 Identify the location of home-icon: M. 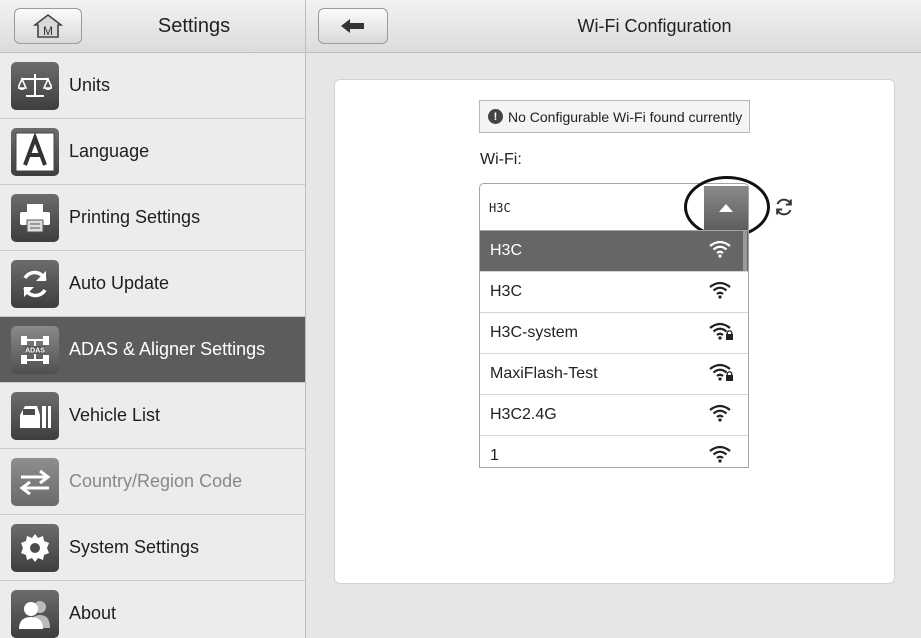
(48, 25).